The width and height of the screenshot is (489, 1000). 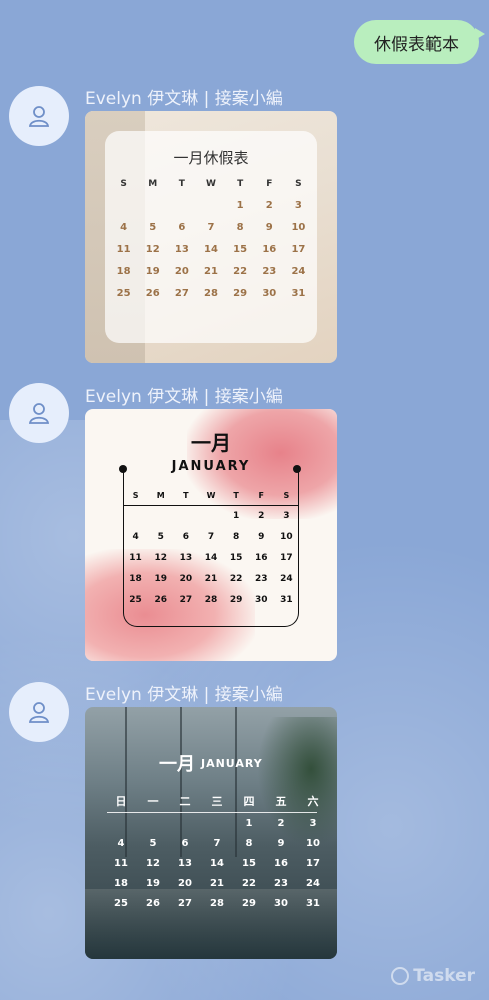 I want to click on my-message-text: 休假表範本, so click(x=416, y=44).